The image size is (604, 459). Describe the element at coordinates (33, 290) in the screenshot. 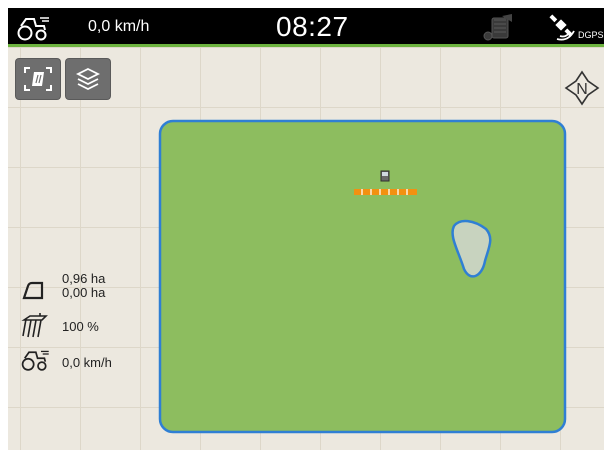

I see `area-icon` at that location.